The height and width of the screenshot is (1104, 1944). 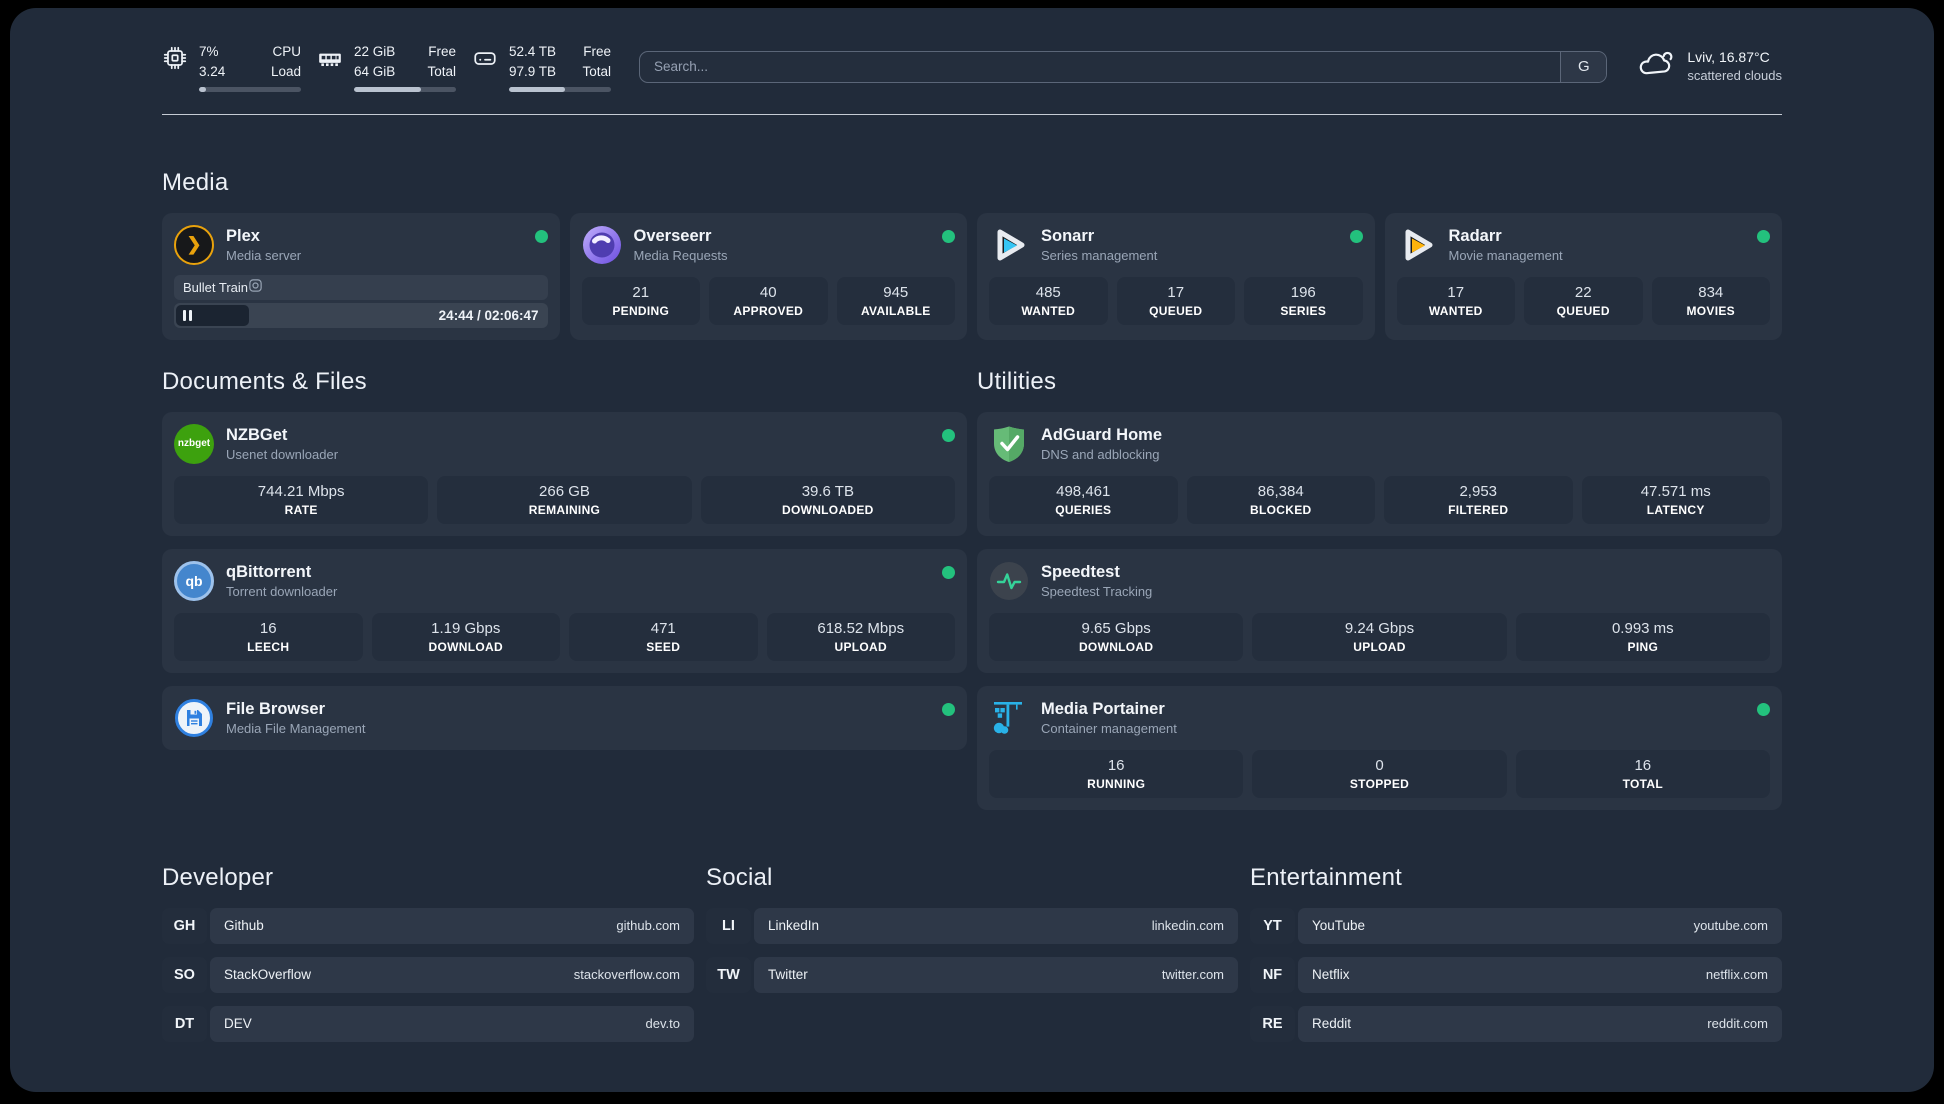 What do you see at coordinates (560, 89) in the screenshot?
I see `disk-usage-bar` at bounding box center [560, 89].